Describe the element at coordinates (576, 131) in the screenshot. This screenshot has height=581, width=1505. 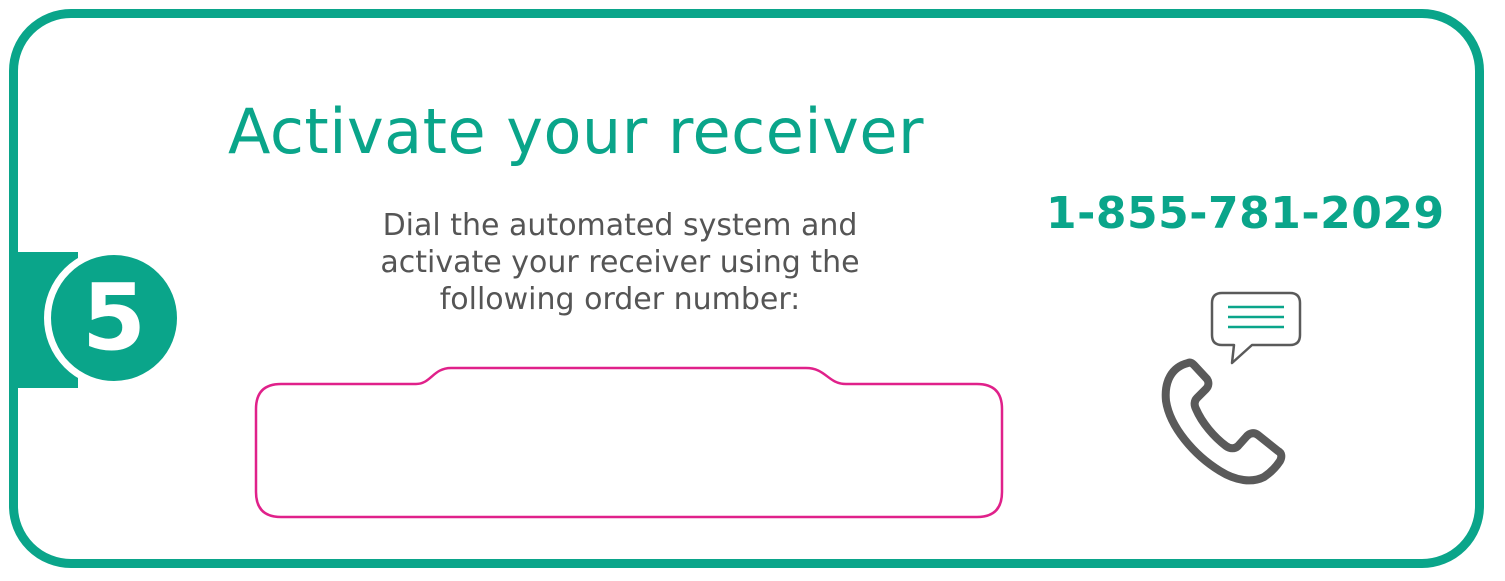
I see `page-title: Activate your receiver` at that location.